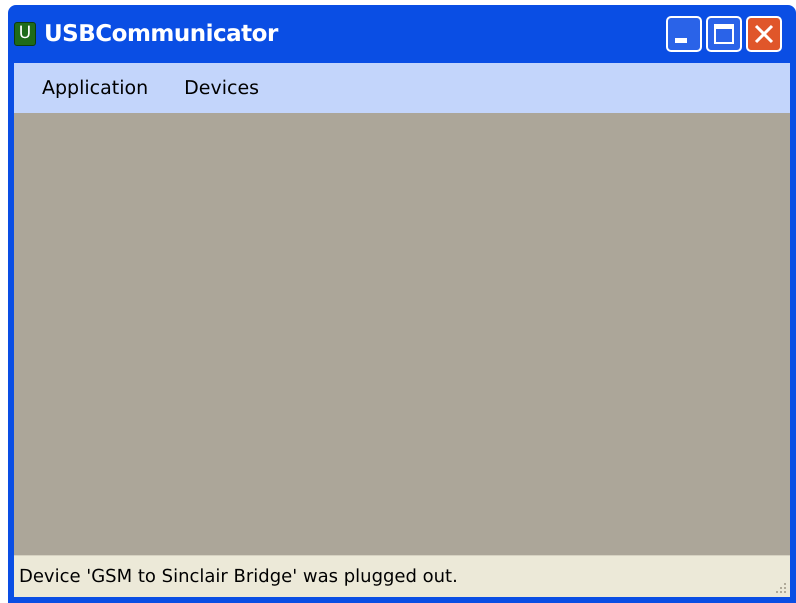 Image resolution: width=796 pixels, height=603 pixels. I want to click on app-icon: U, so click(25, 34).